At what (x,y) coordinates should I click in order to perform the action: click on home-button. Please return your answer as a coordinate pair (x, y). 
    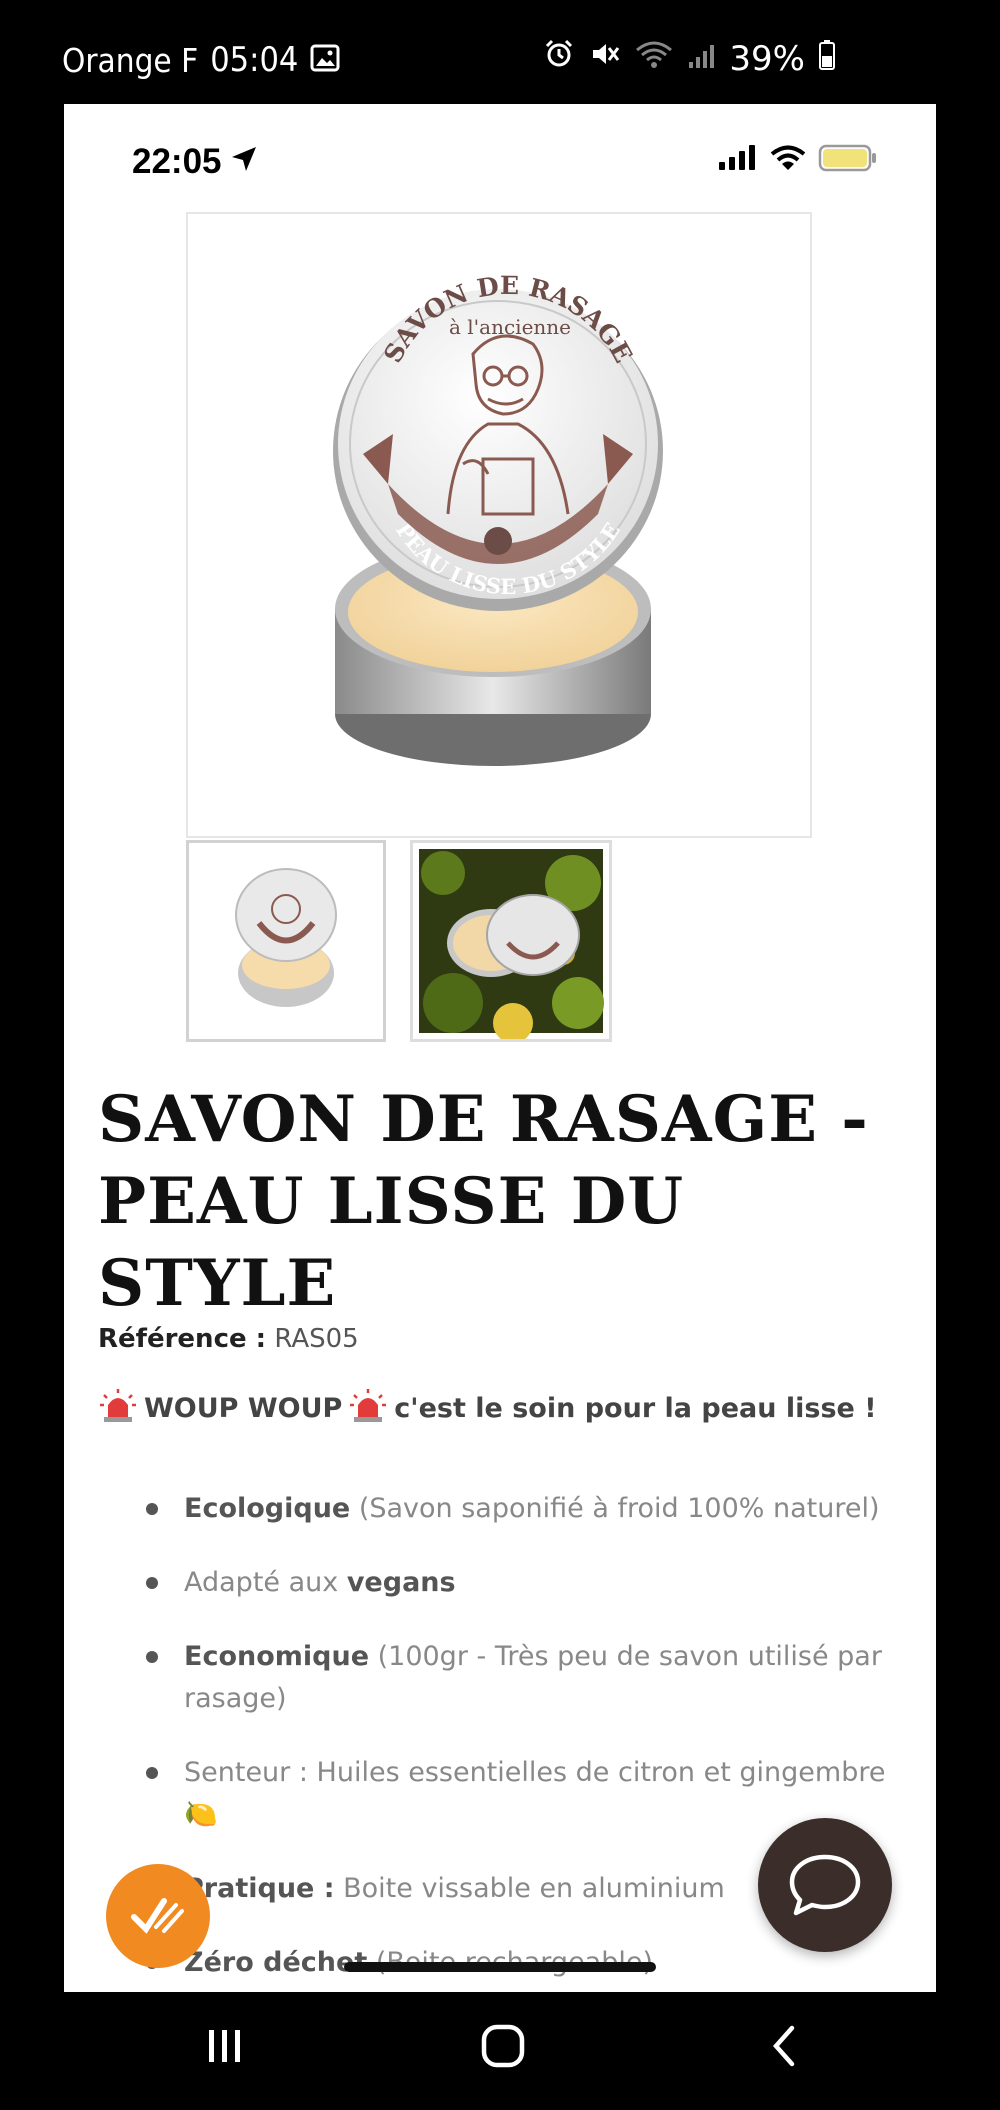
    Looking at the image, I should click on (503, 2046).